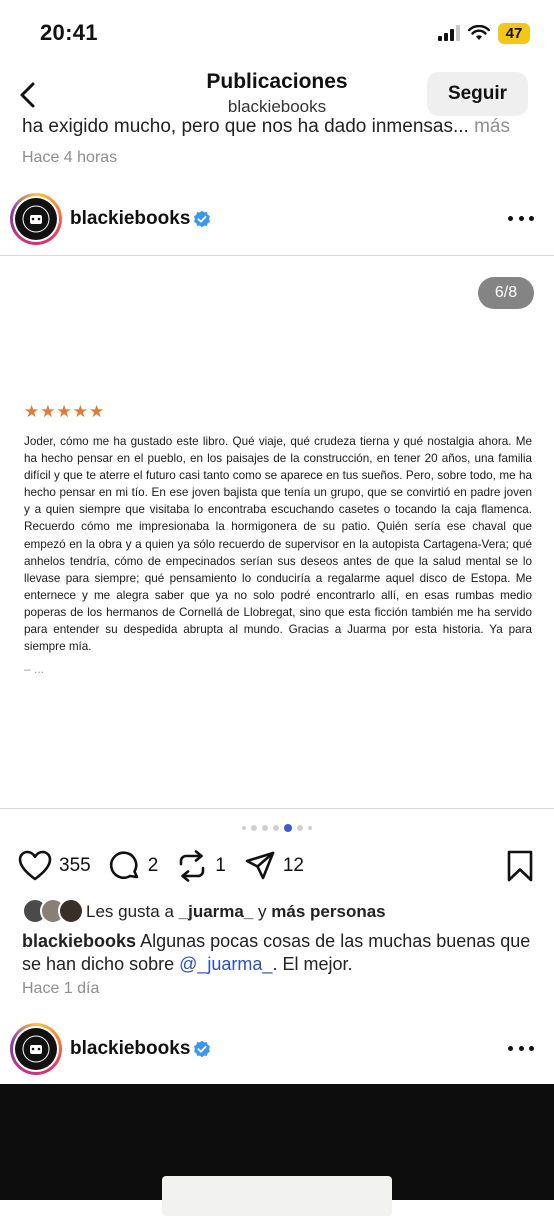  I want to click on next-post-image-card, so click(277, 1196).